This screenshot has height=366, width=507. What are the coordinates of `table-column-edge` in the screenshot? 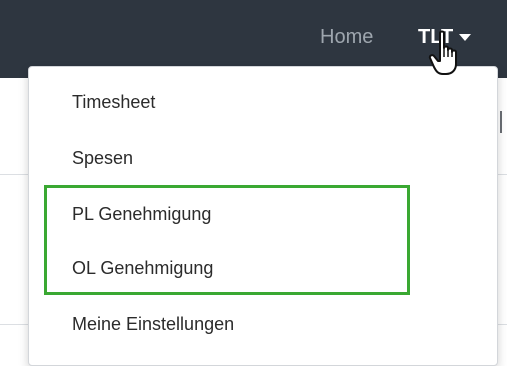 It's located at (501, 122).